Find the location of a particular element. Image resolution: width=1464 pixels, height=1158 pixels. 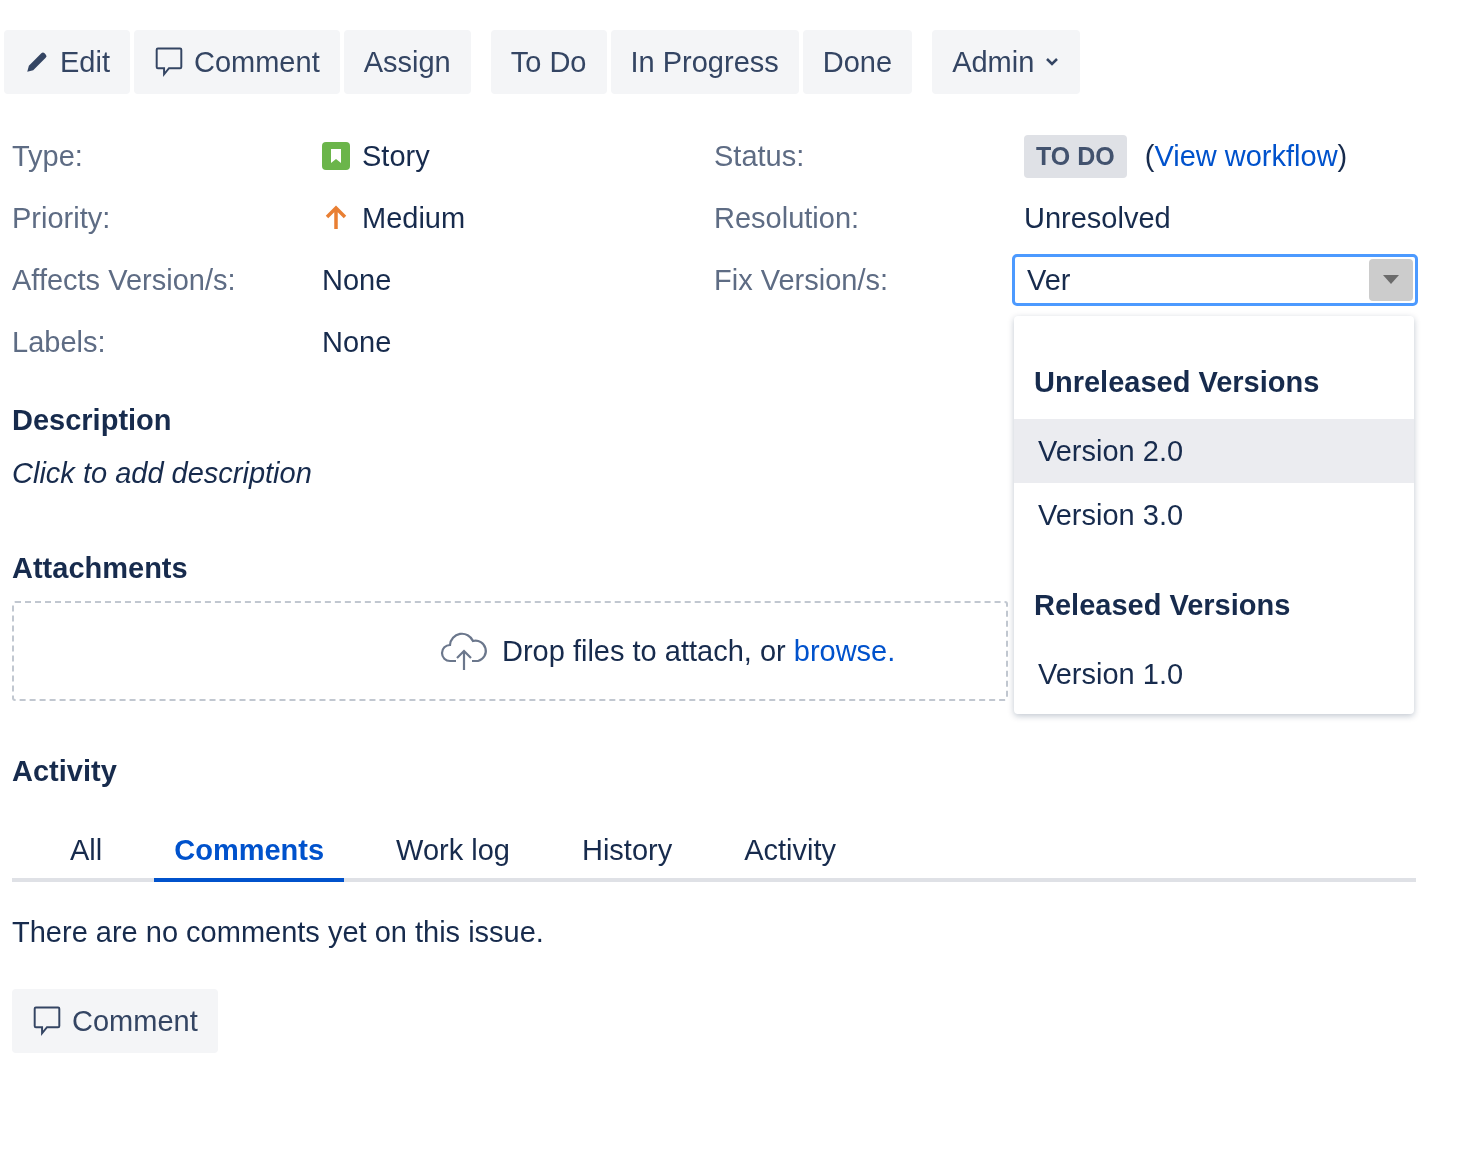

activity-tab: All is located at coordinates (86, 852).